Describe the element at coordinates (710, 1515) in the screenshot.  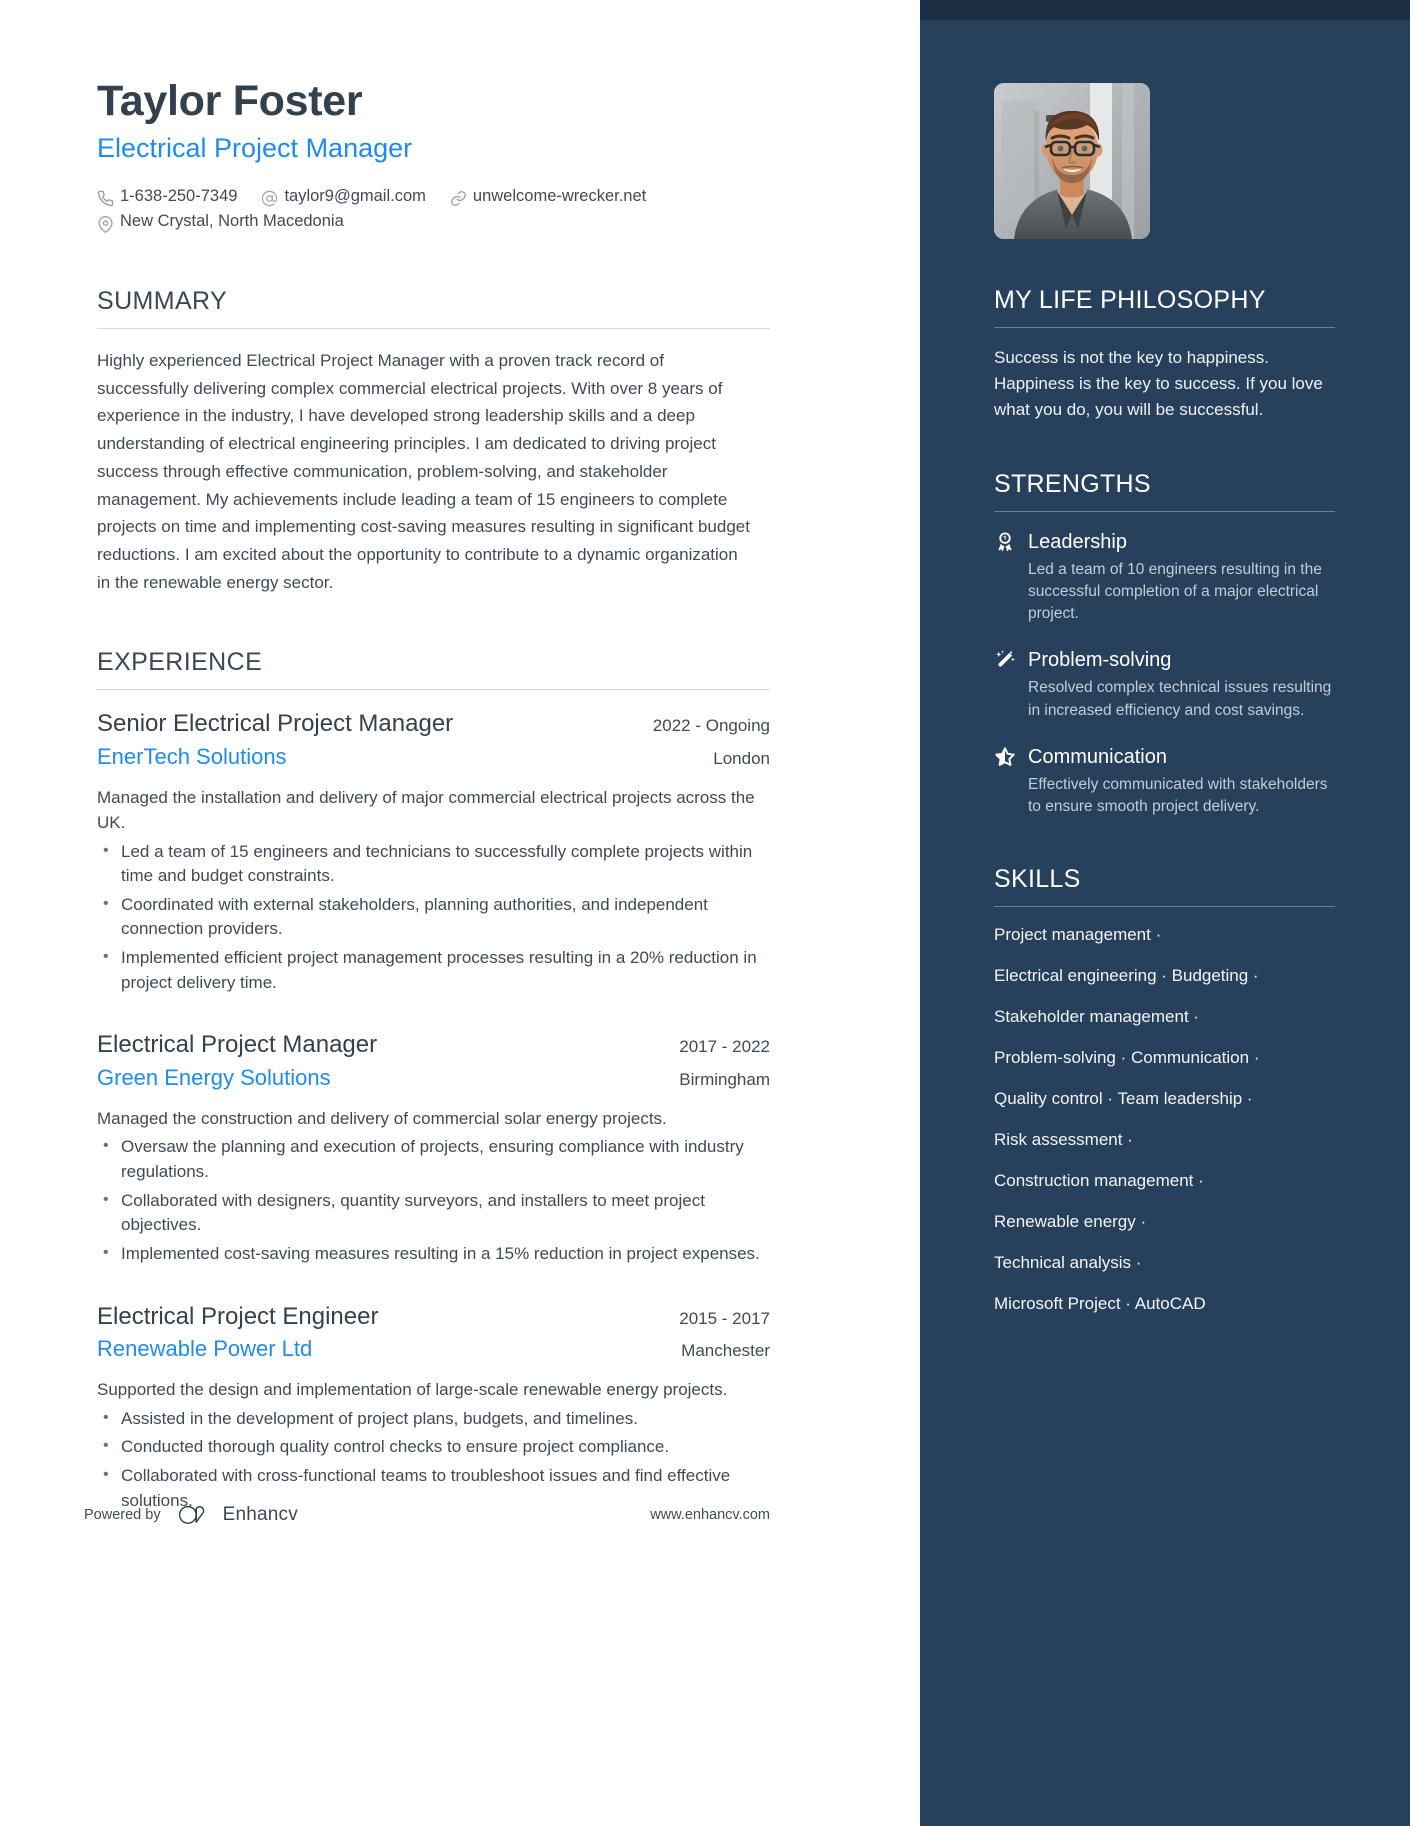
I see `site-url: www.enhancv.com` at that location.